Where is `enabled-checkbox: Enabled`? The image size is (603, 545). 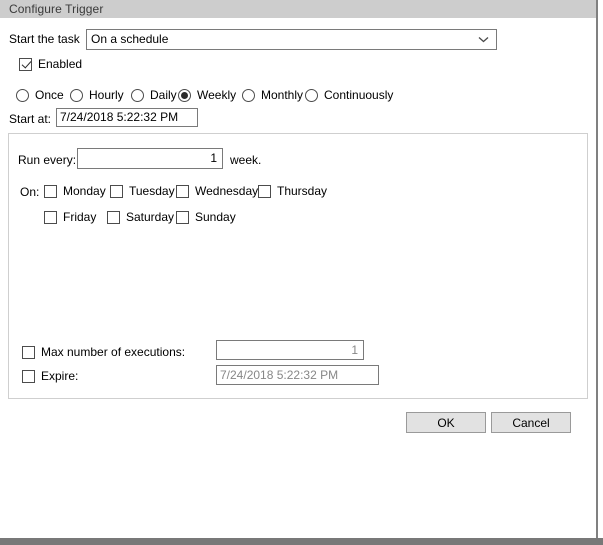
enabled-checkbox: Enabled is located at coordinates (50, 64).